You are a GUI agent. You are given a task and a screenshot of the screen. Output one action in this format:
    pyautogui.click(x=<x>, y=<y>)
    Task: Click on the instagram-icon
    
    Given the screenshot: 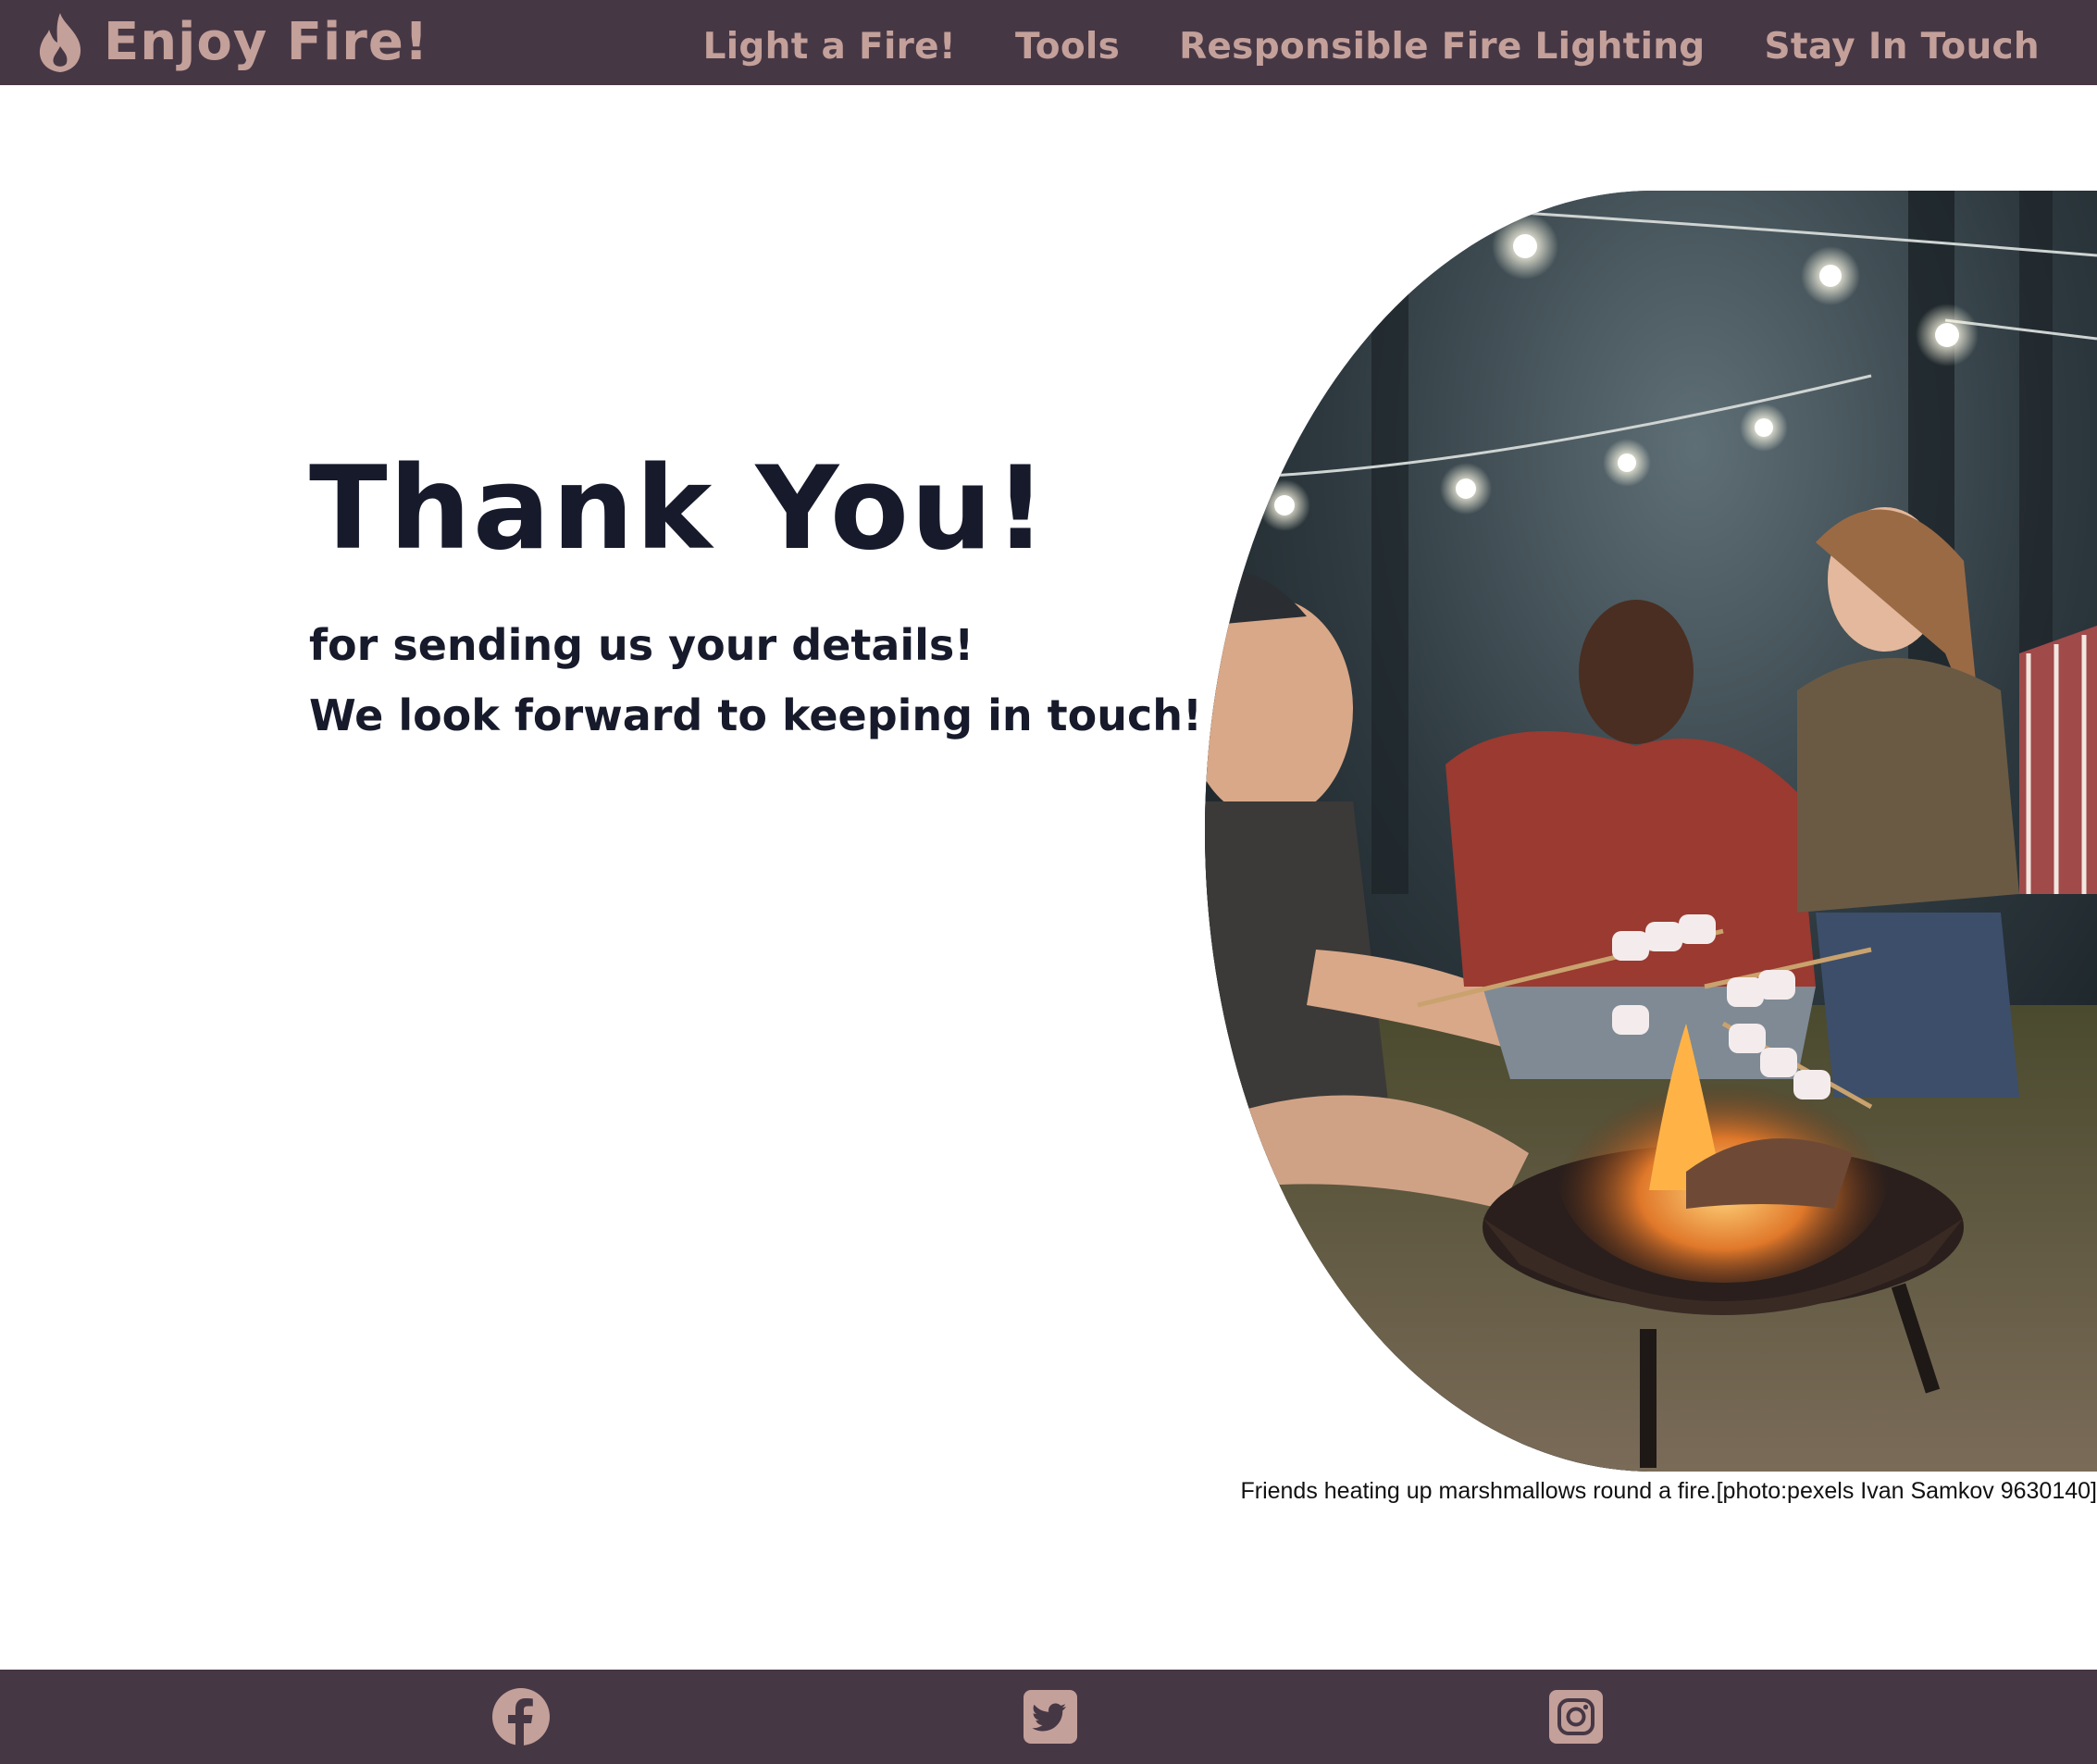 What is the action you would take?
    pyautogui.click(x=1576, y=1717)
    